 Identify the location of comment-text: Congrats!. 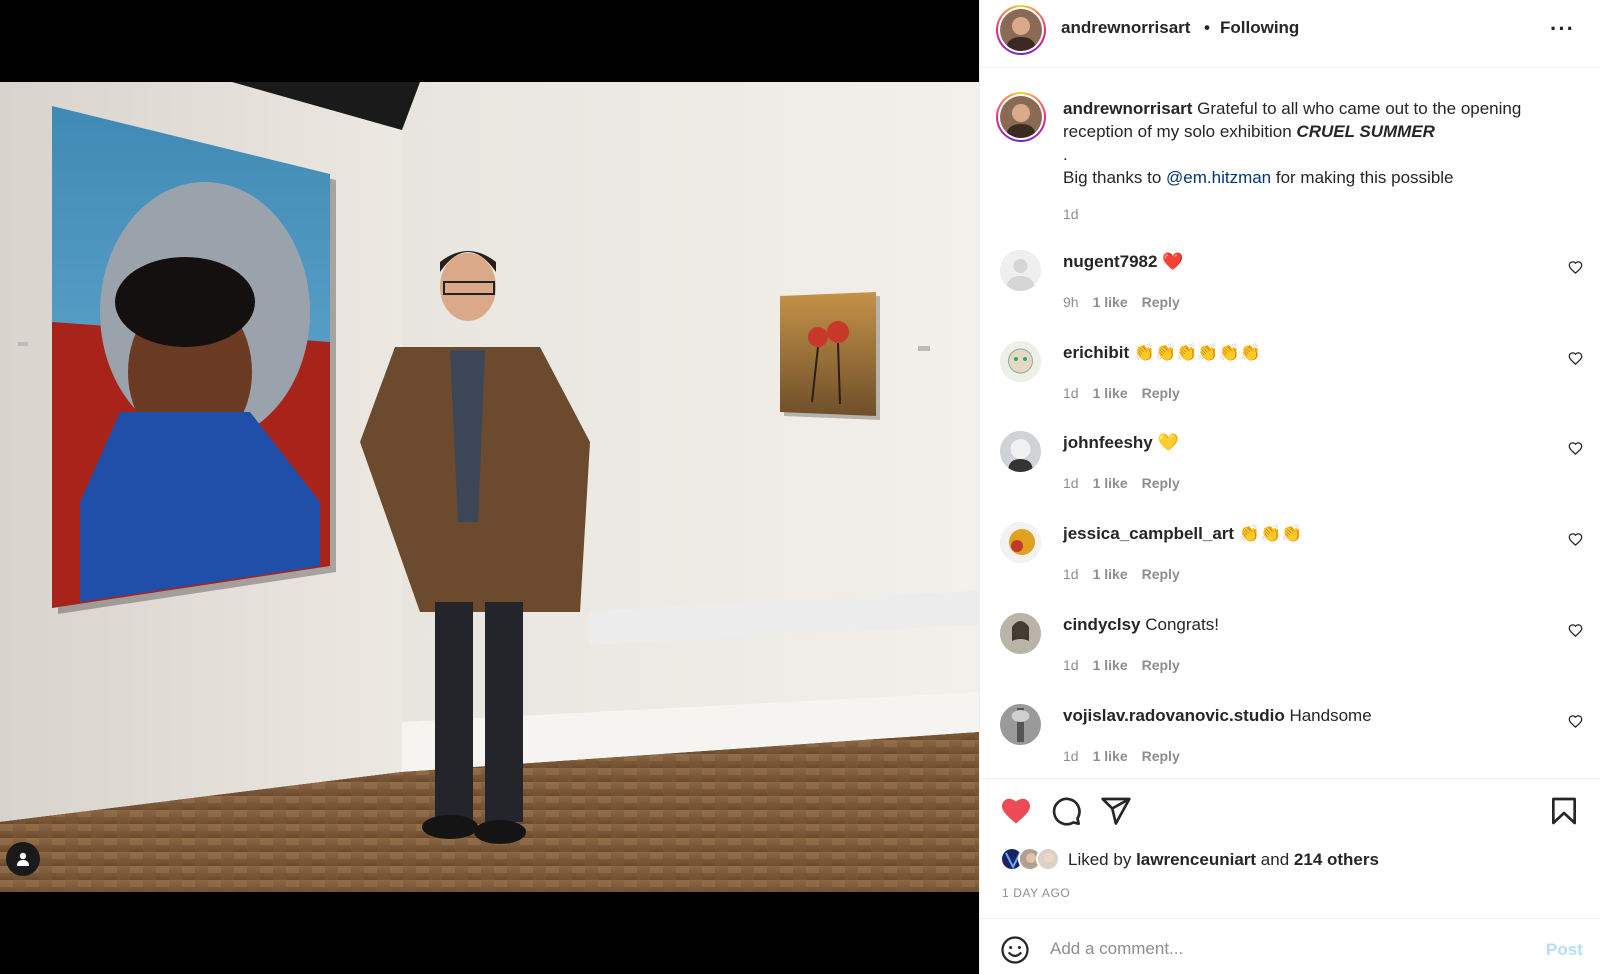
(1182, 624).